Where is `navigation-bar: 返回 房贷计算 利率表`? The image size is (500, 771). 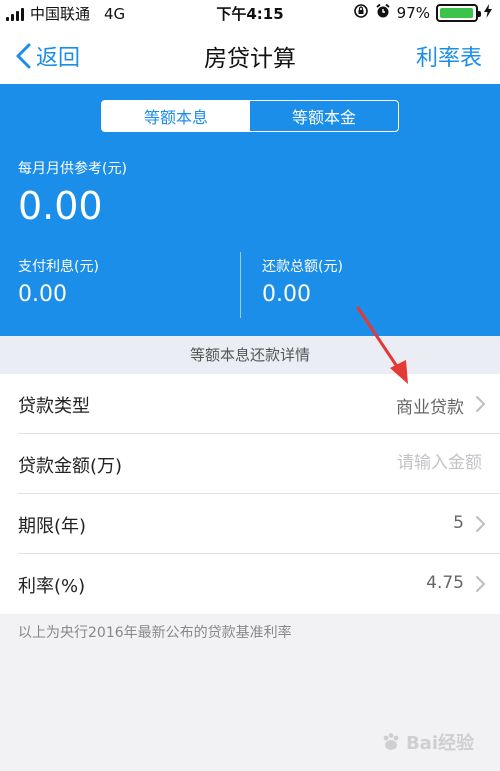 navigation-bar: 返回 房贷计算 利率表 is located at coordinates (250, 54).